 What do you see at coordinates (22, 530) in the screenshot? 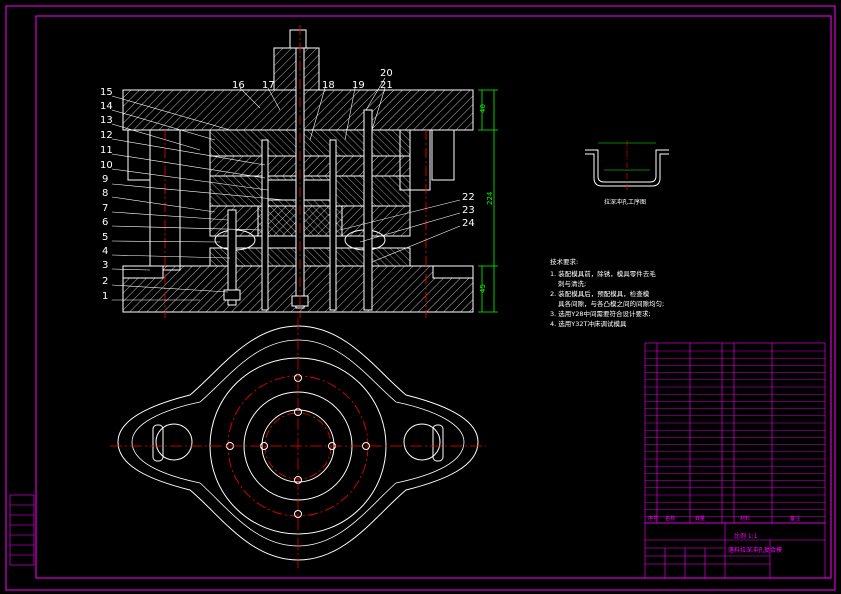
I see `margin-stamp` at bounding box center [22, 530].